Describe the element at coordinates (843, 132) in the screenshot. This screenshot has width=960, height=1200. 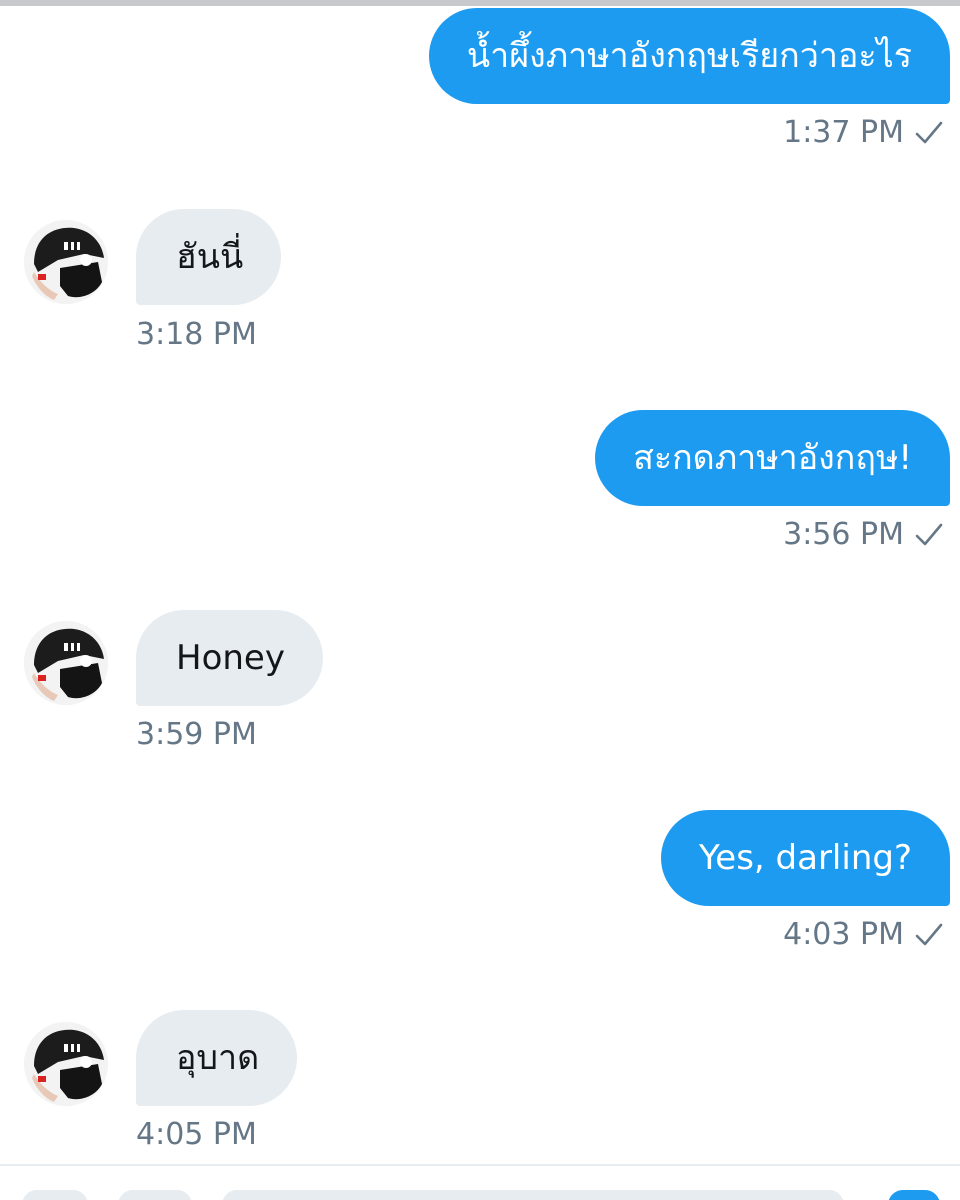
I see `message-time: 1:37 PM` at that location.